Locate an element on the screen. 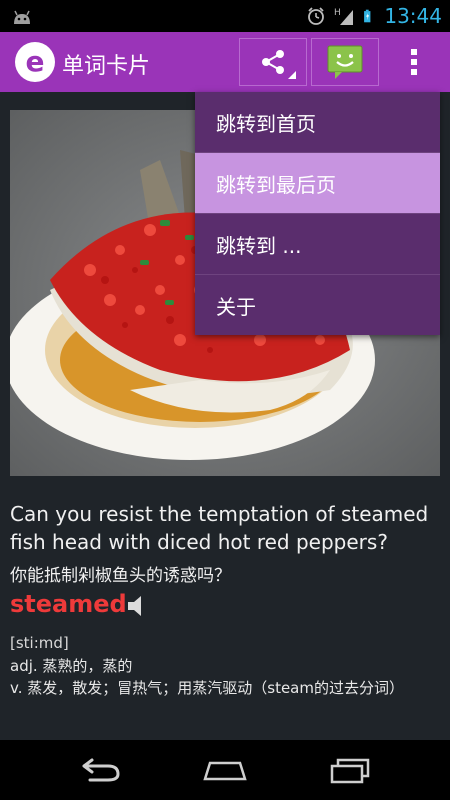 The image size is (450, 800). back-button is located at coordinates (100, 770).